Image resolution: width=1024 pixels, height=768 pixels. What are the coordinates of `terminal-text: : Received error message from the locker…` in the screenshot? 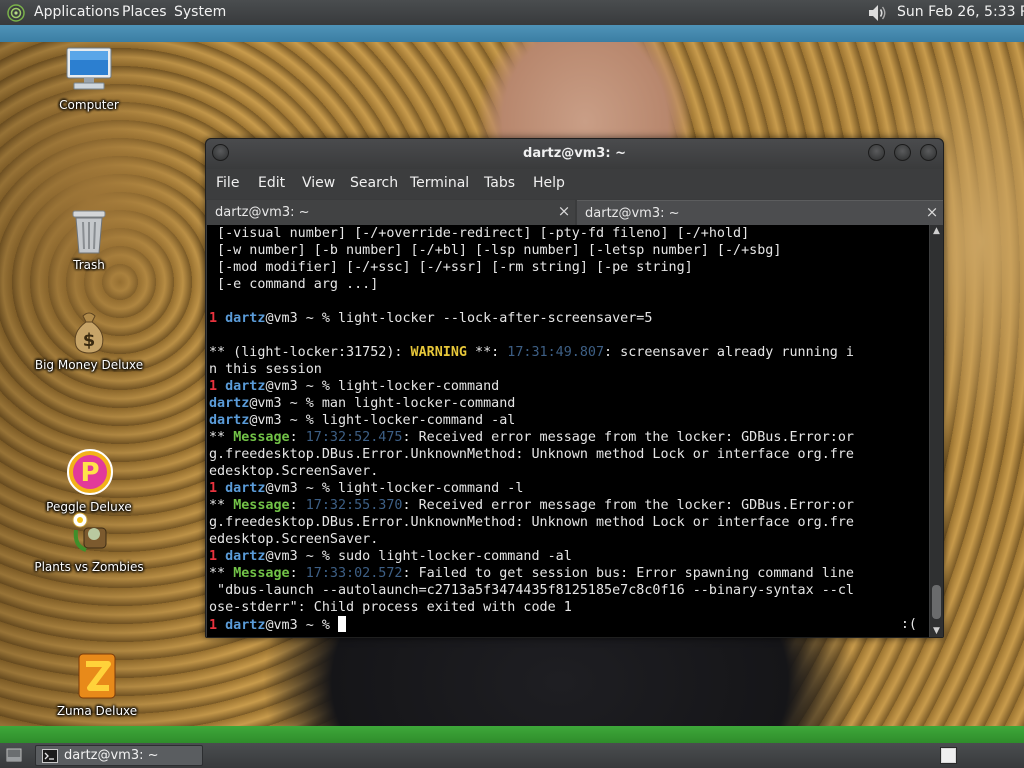 It's located at (628, 437).